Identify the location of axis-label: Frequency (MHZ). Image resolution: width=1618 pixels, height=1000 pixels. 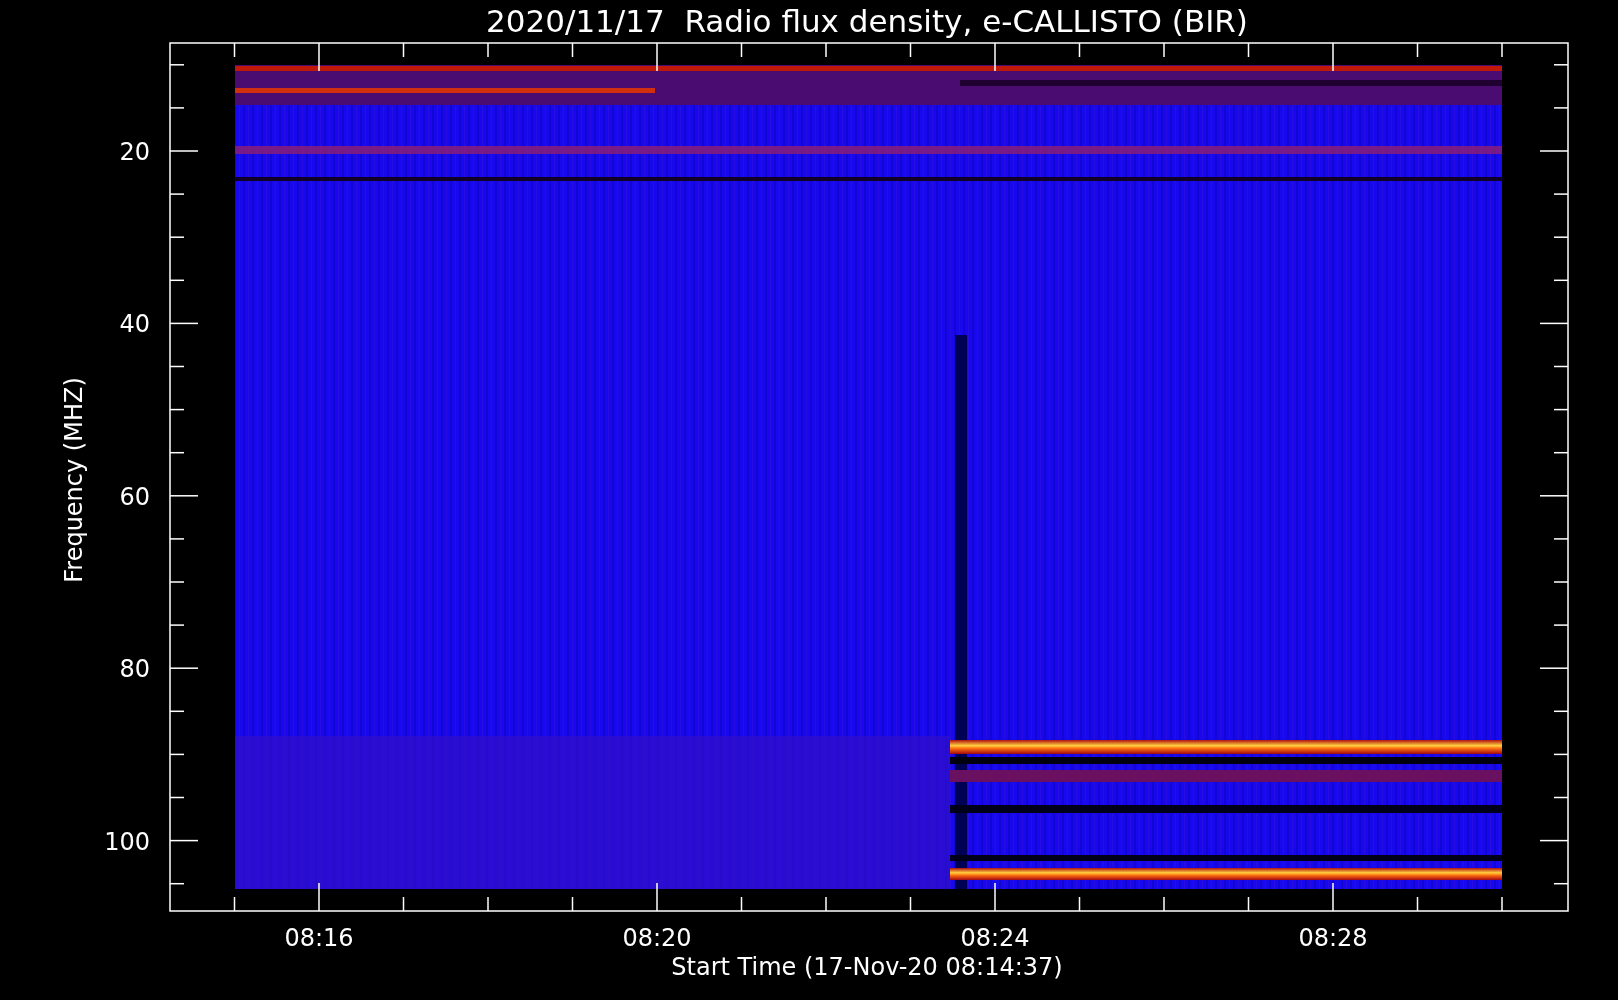
(74, 480).